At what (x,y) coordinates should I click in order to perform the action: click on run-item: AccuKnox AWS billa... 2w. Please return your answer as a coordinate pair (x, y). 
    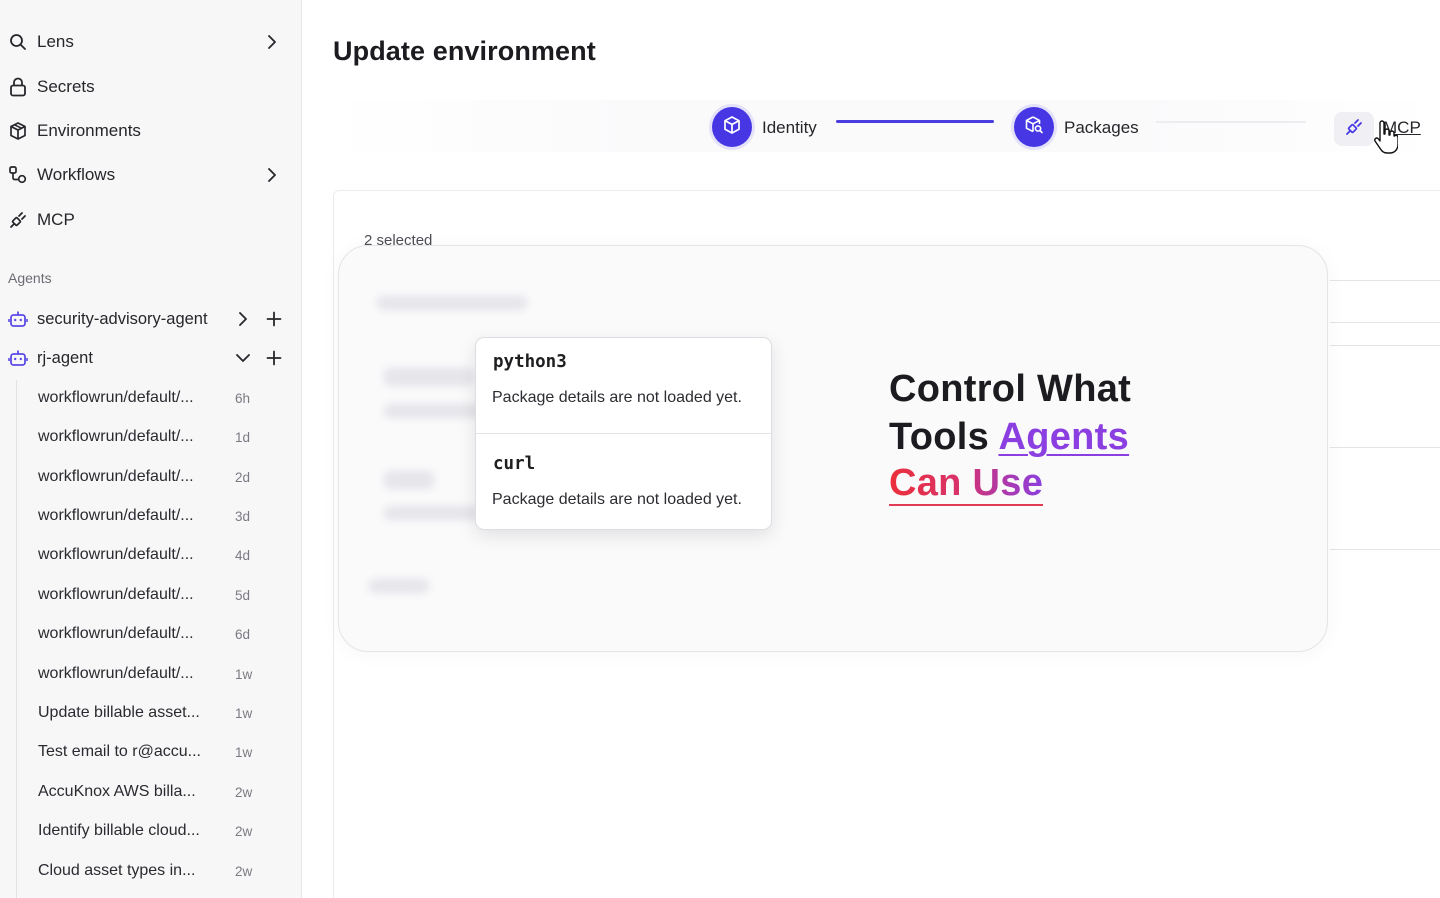
    Looking at the image, I should click on (154, 792).